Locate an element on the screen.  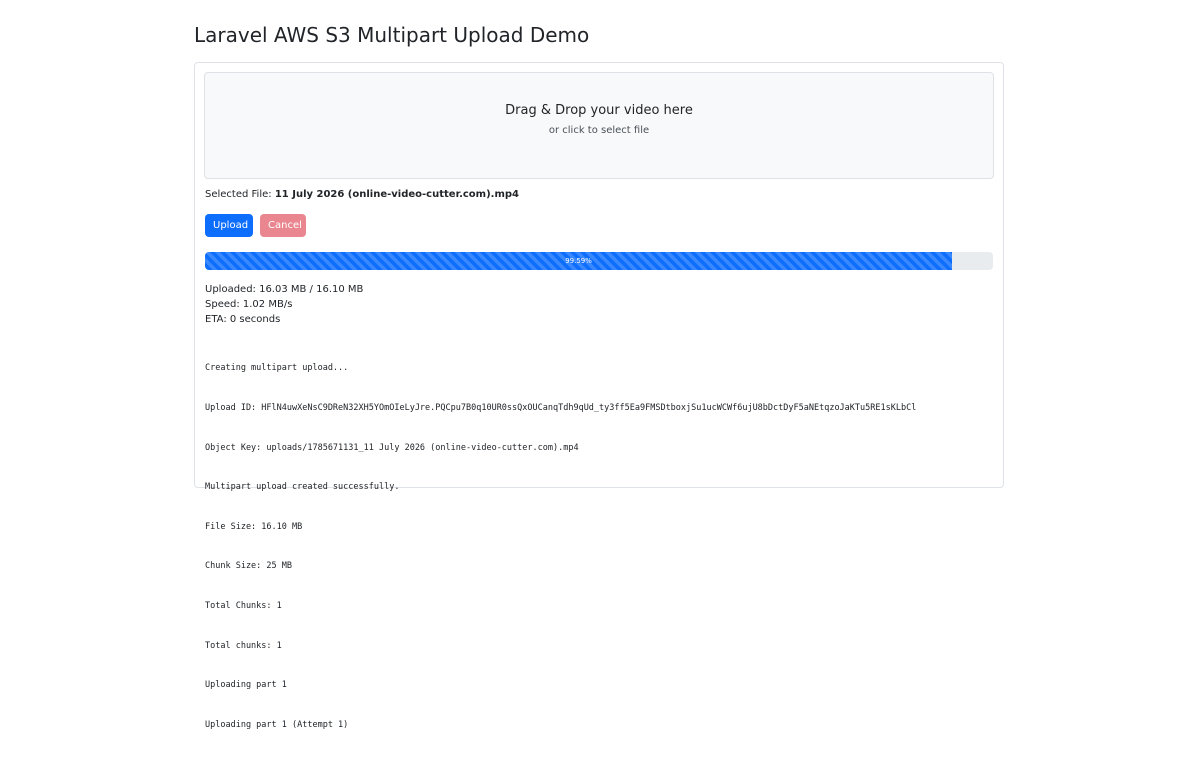
dropzone-title: Drag & Drop your video here is located at coordinates (599, 110).